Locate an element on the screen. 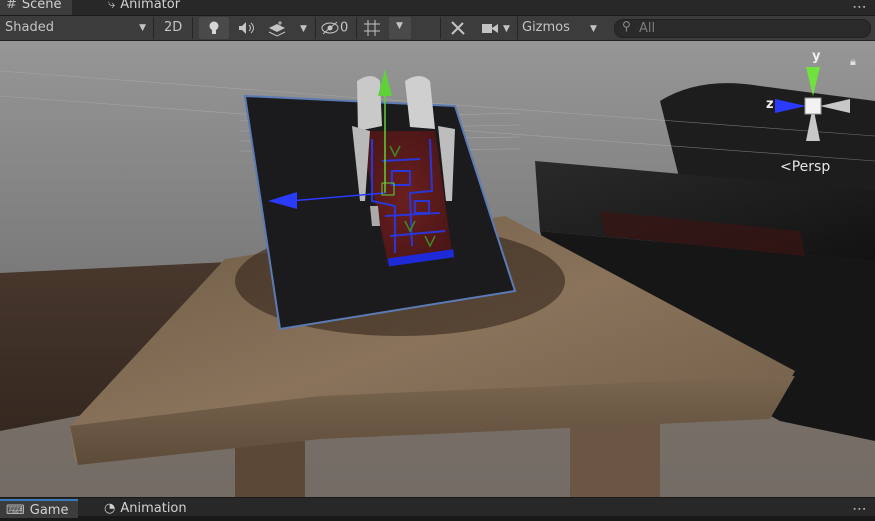 This screenshot has height=521, width=875. speaker-icon is located at coordinates (246, 28).